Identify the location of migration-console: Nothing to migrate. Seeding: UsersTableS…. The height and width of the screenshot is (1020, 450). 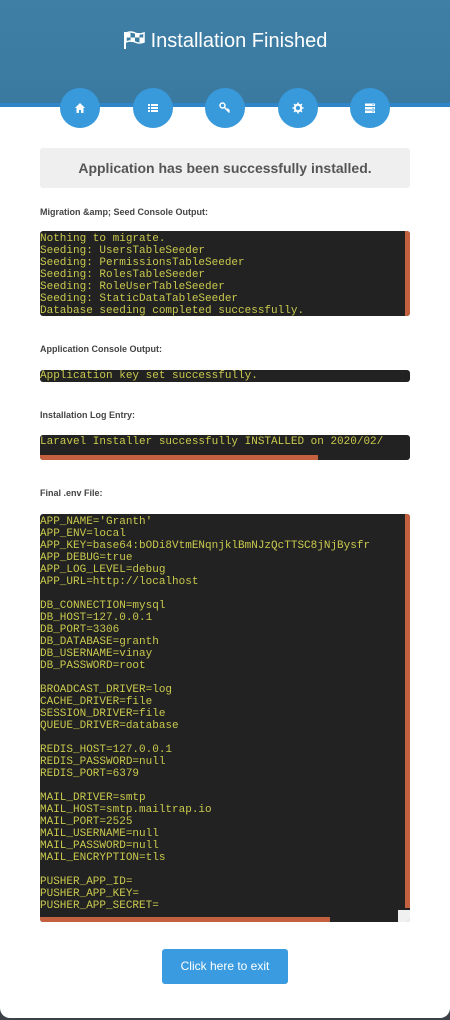
(225, 273).